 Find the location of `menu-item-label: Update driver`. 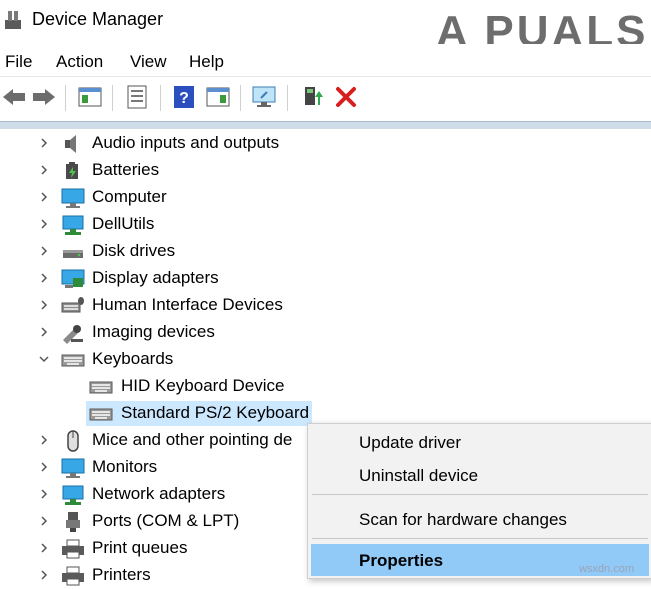

menu-item-label: Update driver is located at coordinates (410, 442).